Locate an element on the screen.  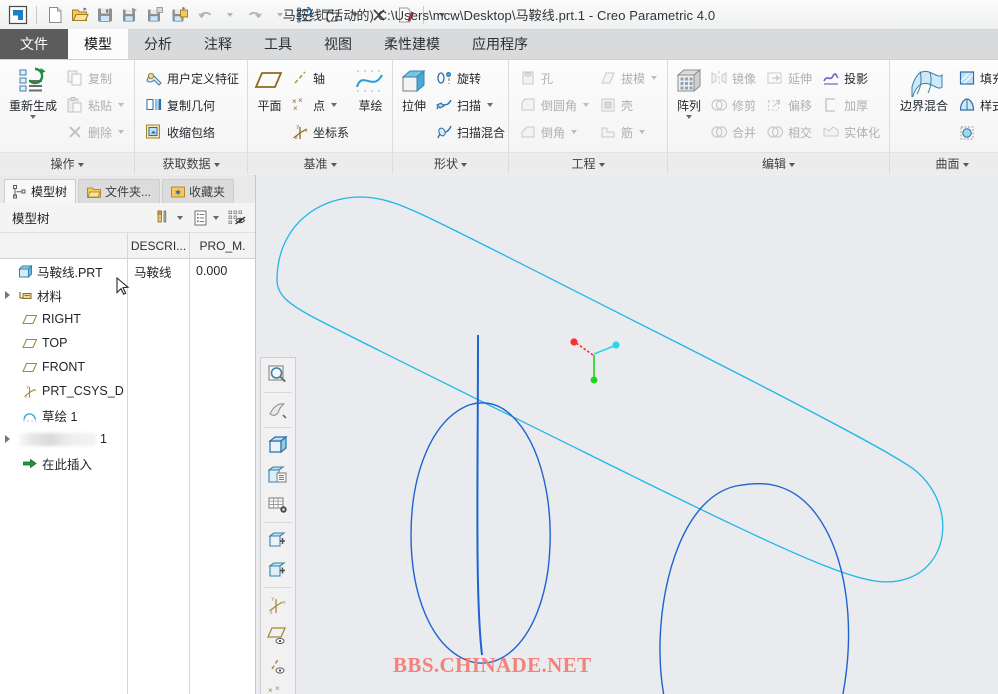
sweep-dropdown-icon is located at coordinates (490, 105).